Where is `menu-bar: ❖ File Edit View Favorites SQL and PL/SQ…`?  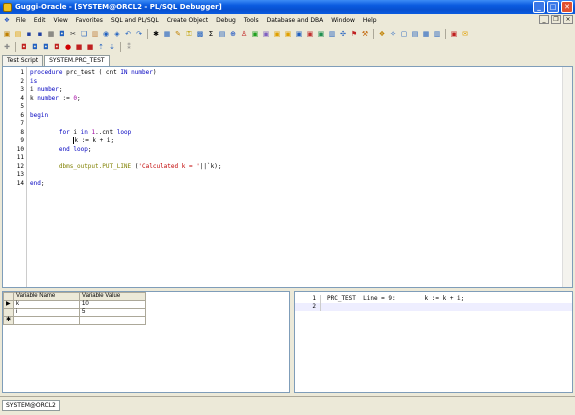
menu-bar: ❖ File Edit View Favorites SQL and PL/SQ… is located at coordinates (287, 20).